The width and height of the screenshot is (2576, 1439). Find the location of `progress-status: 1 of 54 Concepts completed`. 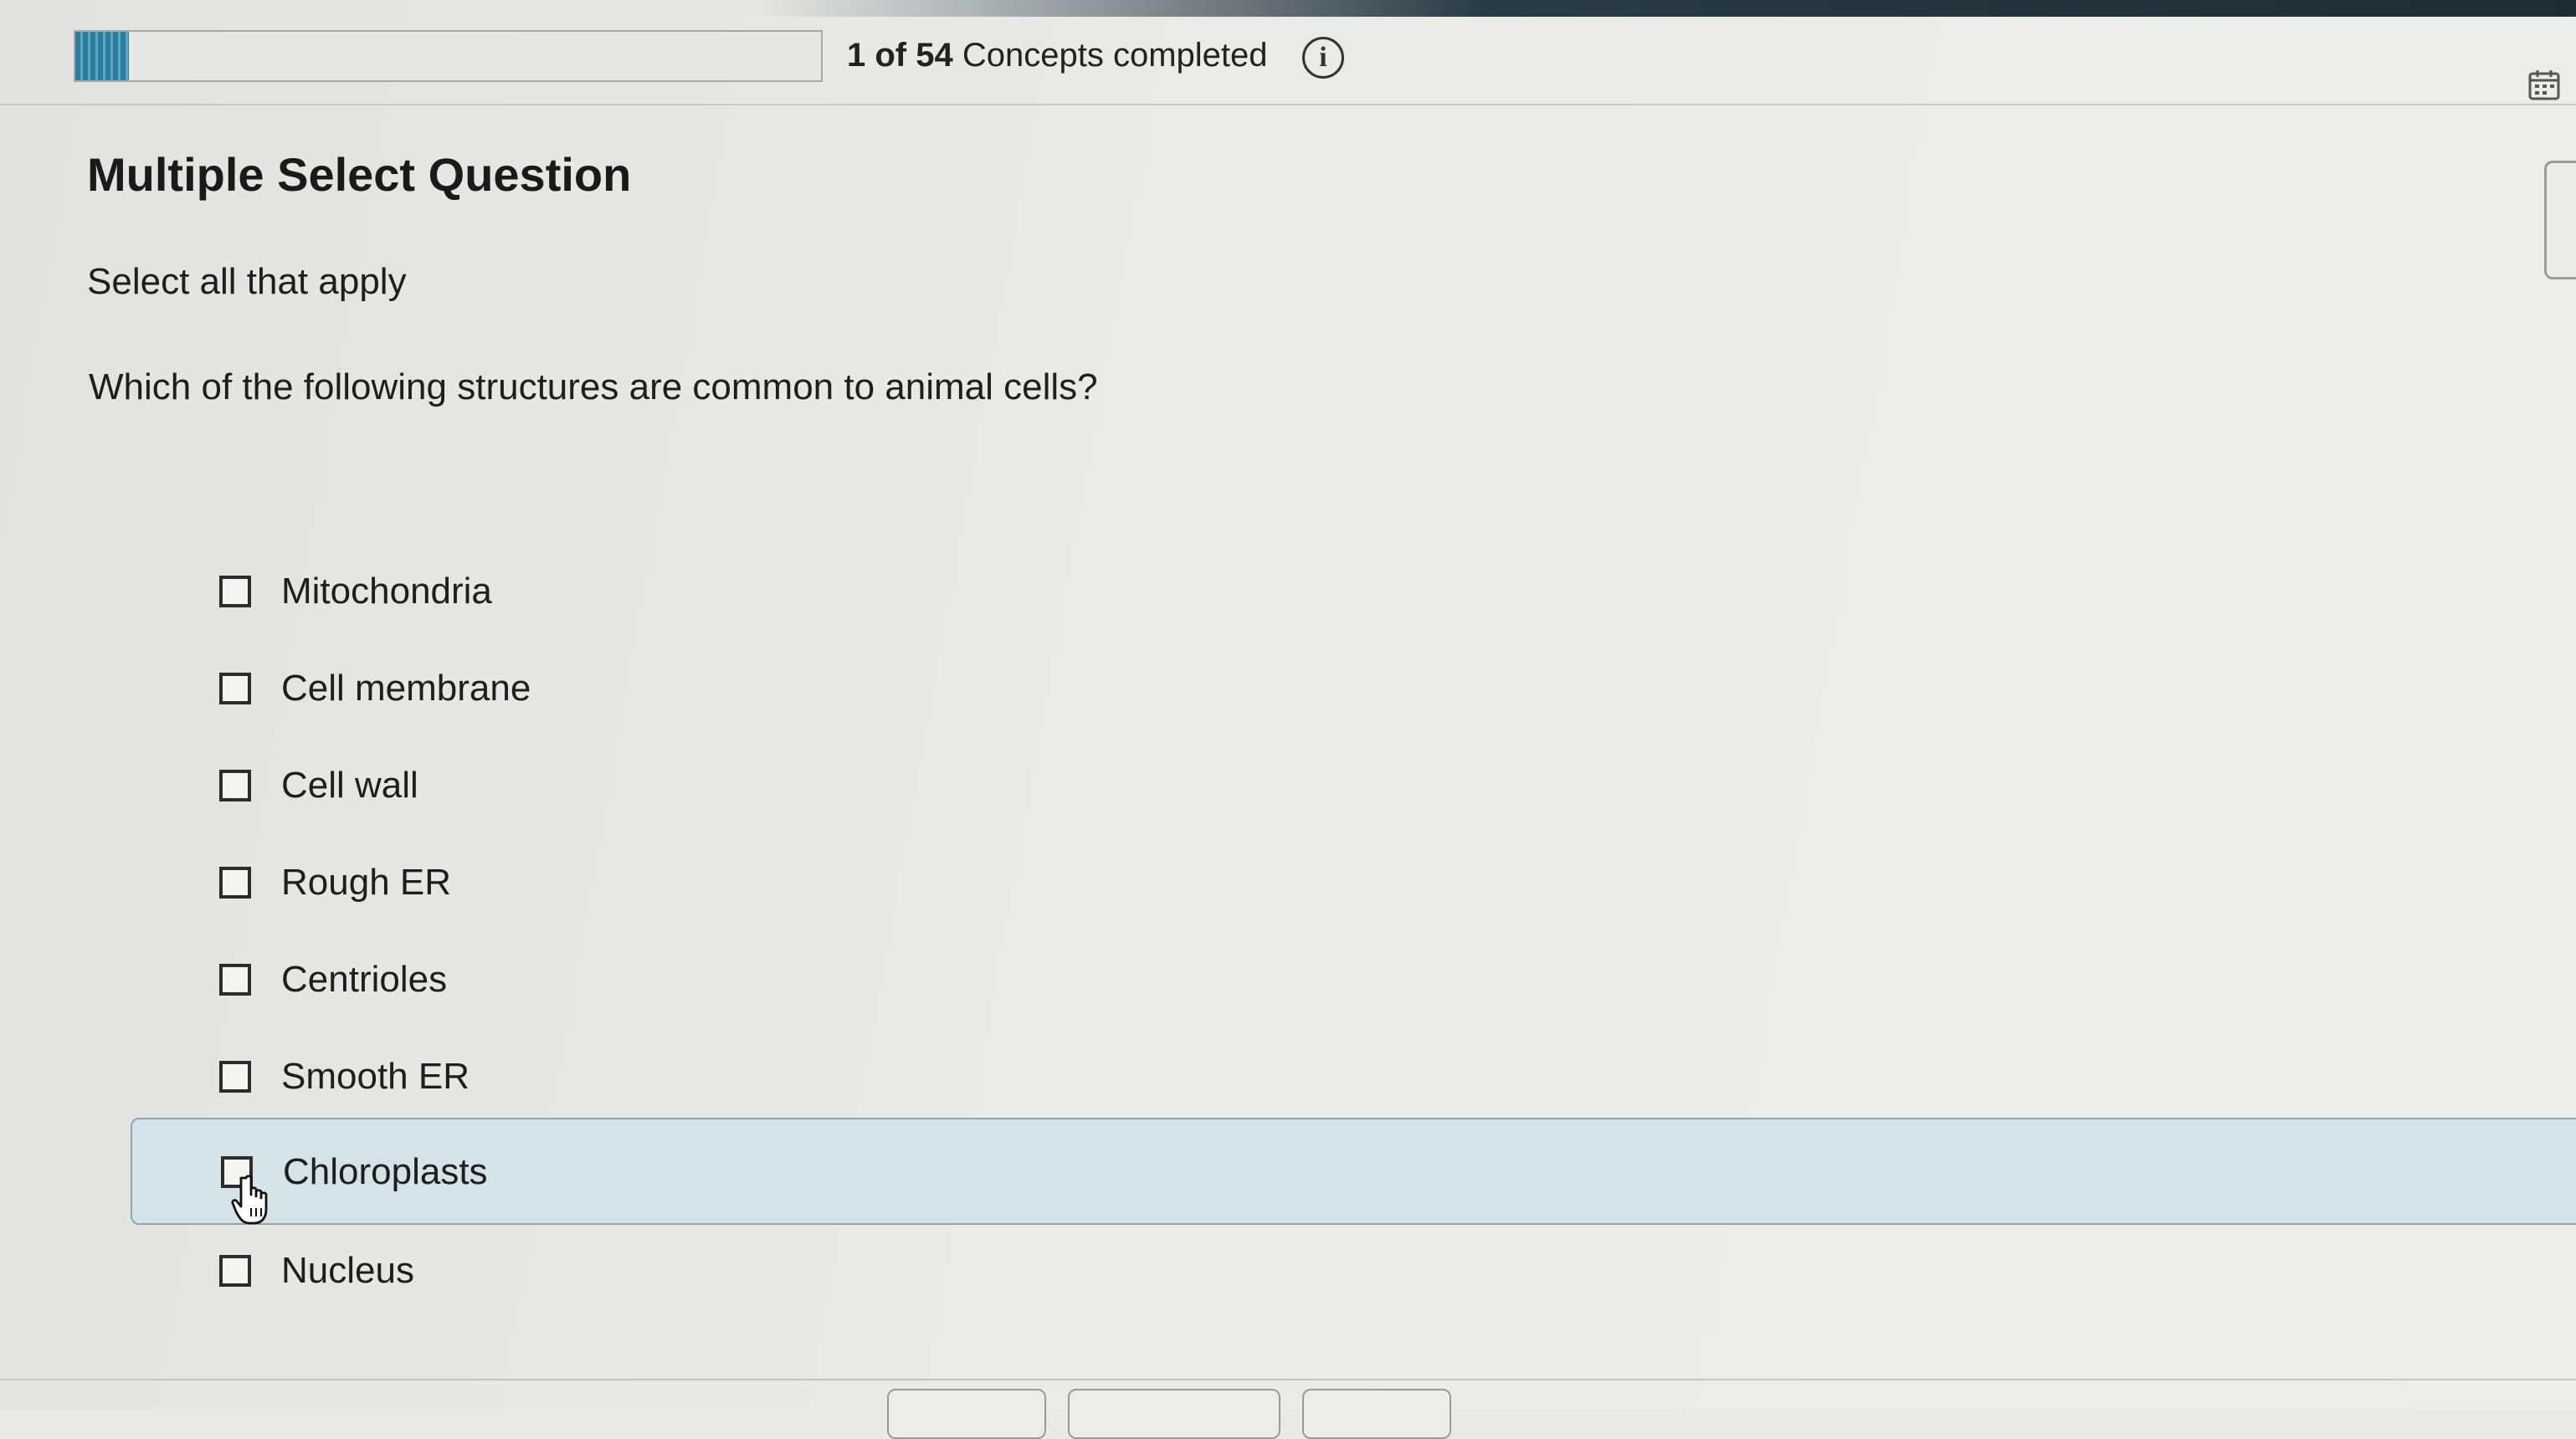

progress-status: 1 of 54 Concepts completed is located at coordinates (1057, 56).